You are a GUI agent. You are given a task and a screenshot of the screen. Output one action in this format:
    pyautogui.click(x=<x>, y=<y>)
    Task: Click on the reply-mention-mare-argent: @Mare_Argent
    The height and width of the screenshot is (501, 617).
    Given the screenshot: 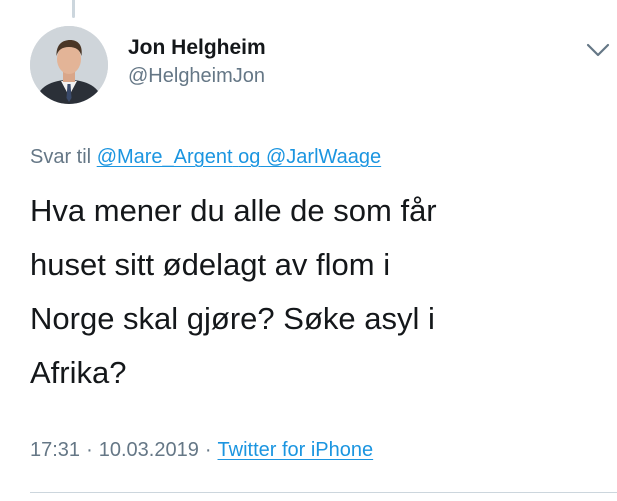 What is the action you would take?
    pyautogui.click(x=165, y=157)
    